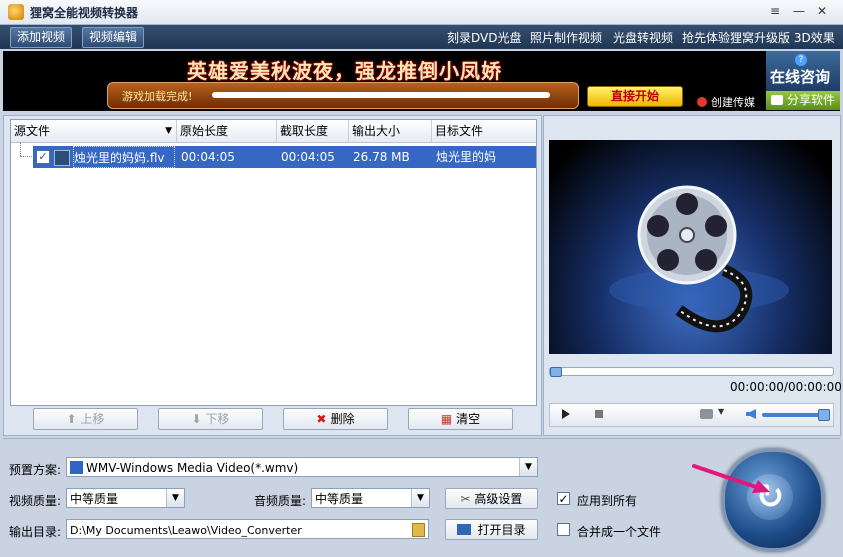 This screenshot has width=843, height=557. Describe the element at coordinates (62, 158) in the screenshot. I see `film-icon` at that location.